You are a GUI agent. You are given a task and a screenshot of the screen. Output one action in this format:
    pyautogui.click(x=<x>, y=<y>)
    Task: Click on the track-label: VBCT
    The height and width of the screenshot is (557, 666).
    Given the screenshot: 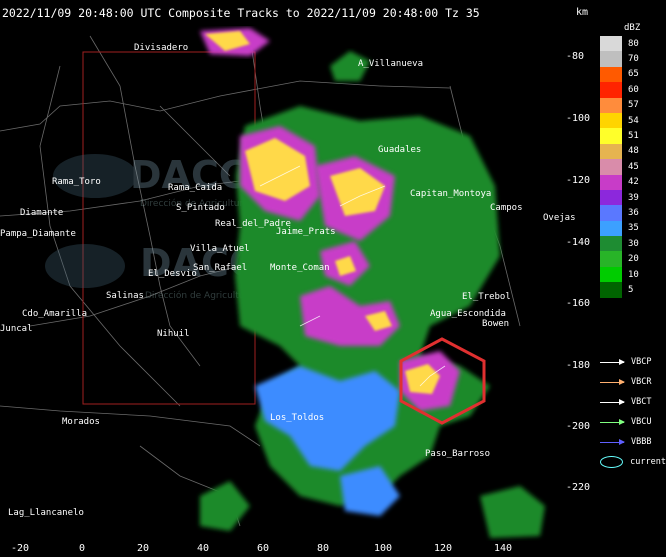 What is the action you would take?
    pyautogui.click(x=641, y=402)
    